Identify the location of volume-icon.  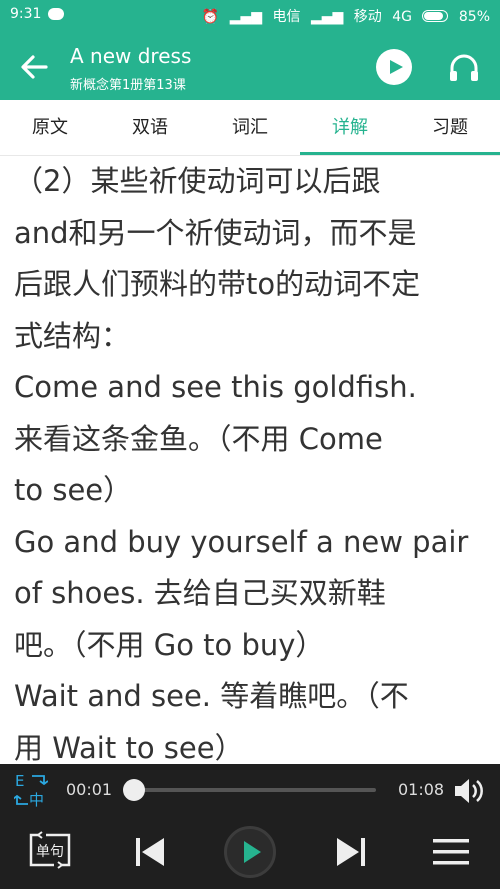
(469, 791).